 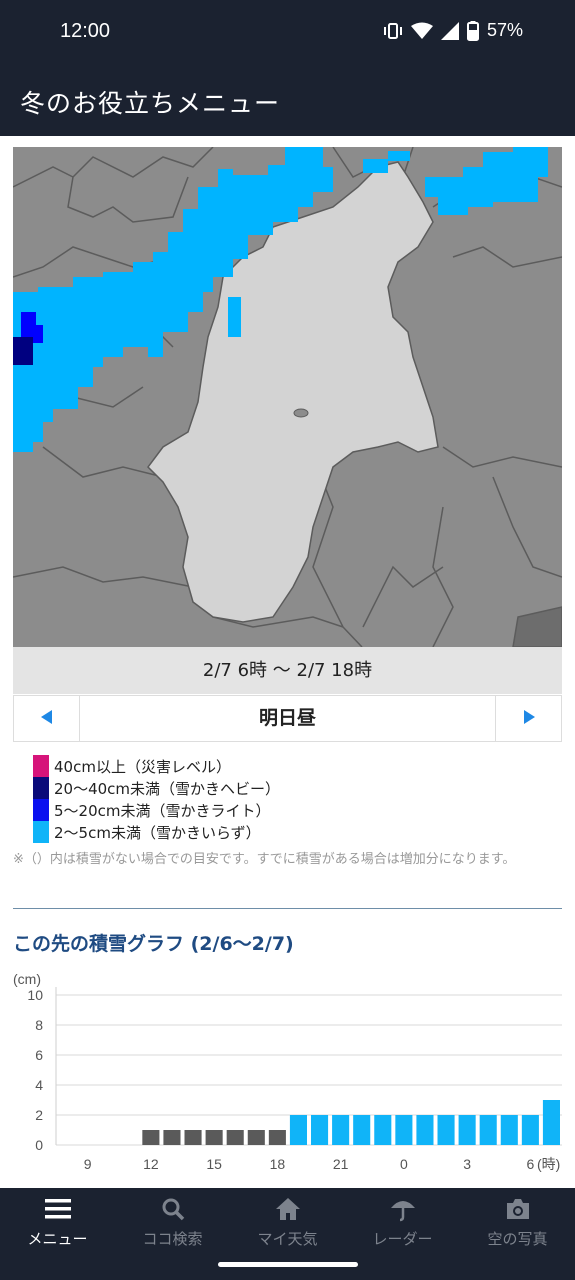 What do you see at coordinates (449, 30) in the screenshot?
I see `signal-icon` at bounding box center [449, 30].